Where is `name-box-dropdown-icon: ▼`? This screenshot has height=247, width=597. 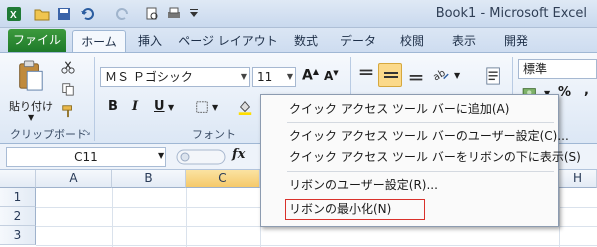 name-box-dropdown-icon: ▼ is located at coordinates (161, 155).